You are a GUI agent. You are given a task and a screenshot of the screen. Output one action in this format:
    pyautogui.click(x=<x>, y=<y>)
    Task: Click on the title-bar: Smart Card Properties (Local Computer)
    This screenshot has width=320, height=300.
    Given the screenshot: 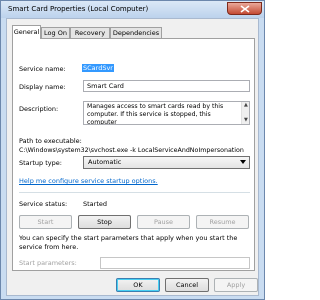 What is the action you would take?
    pyautogui.click(x=132, y=9)
    